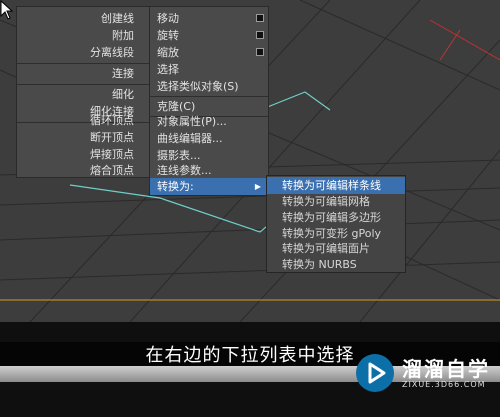 The height and width of the screenshot is (417, 500). What do you see at coordinates (446, 369) in the screenshot?
I see `watermark-name: 溜溜自学` at bounding box center [446, 369].